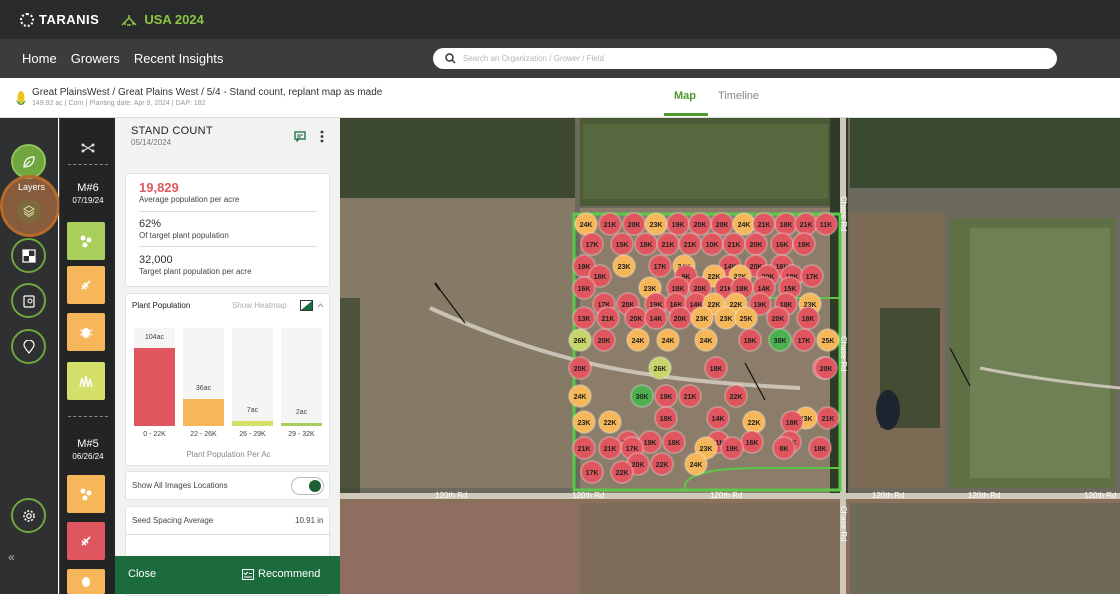 The height and width of the screenshot is (596, 1120). I want to click on close-button: Close, so click(142, 574).